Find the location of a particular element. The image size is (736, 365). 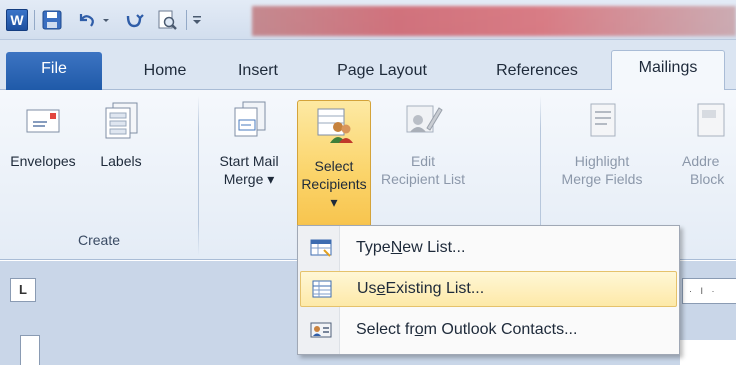

undo-icon is located at coordinates (86, 20).